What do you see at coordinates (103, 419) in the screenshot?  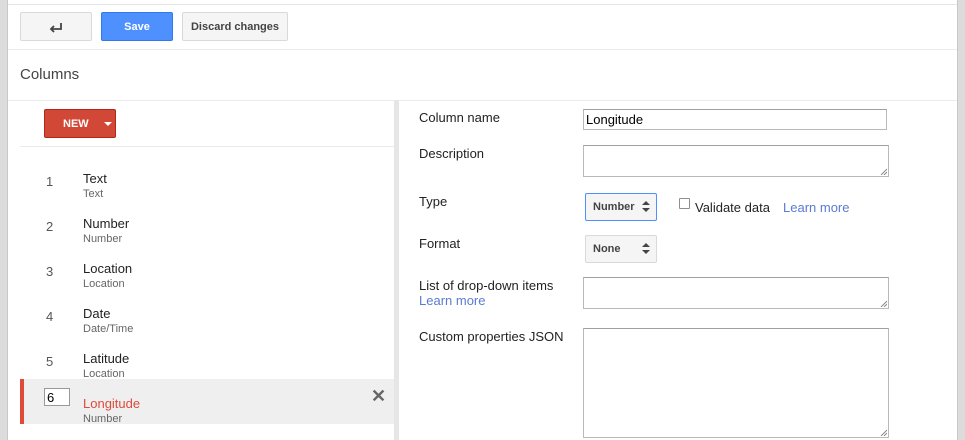 I see `column-type: Number` at bounding box center [103, 419].